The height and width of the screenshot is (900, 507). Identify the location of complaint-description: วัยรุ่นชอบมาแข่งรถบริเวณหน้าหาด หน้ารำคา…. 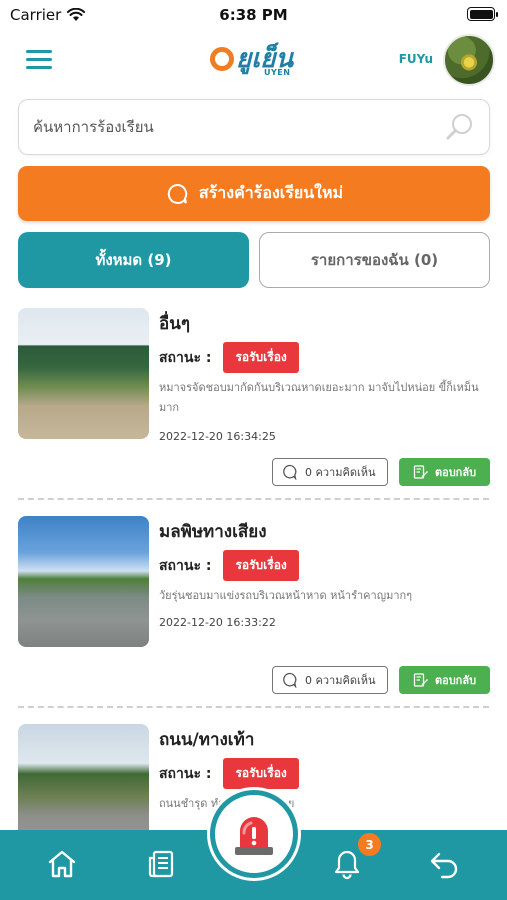
(286, 595).